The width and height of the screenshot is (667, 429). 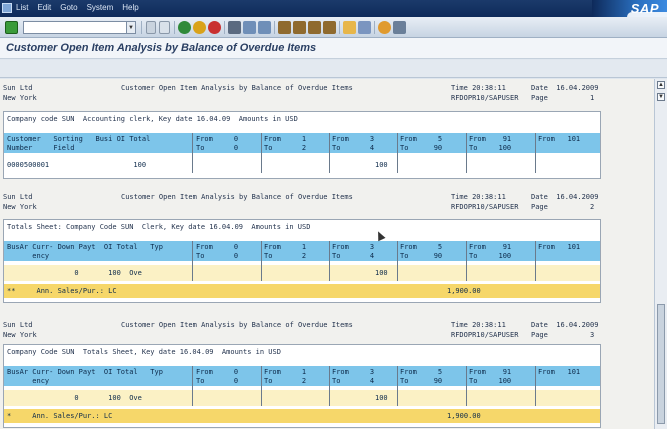 I want to click on back-icon, so click(x=184, y=27).